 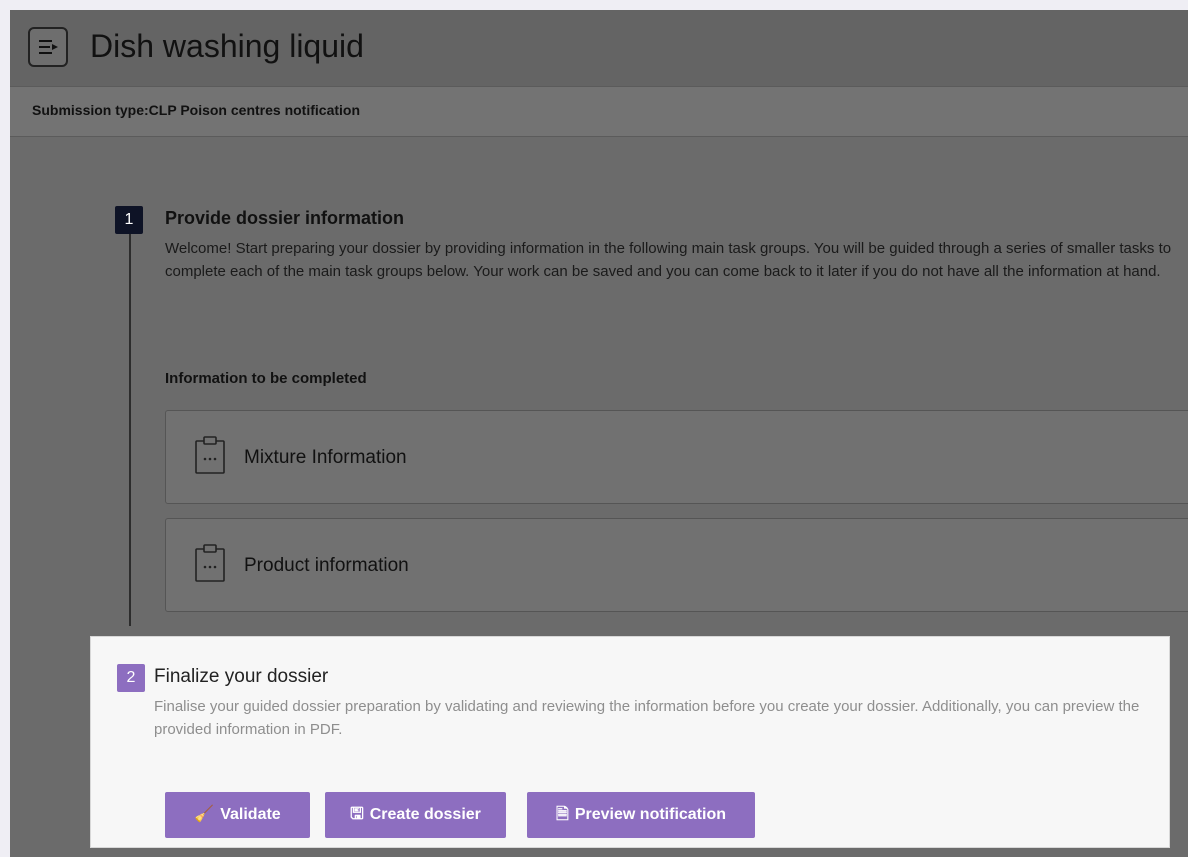 I want to click on create-dossier-button: 🖫 Create dossier, so click(x=415, y=815).